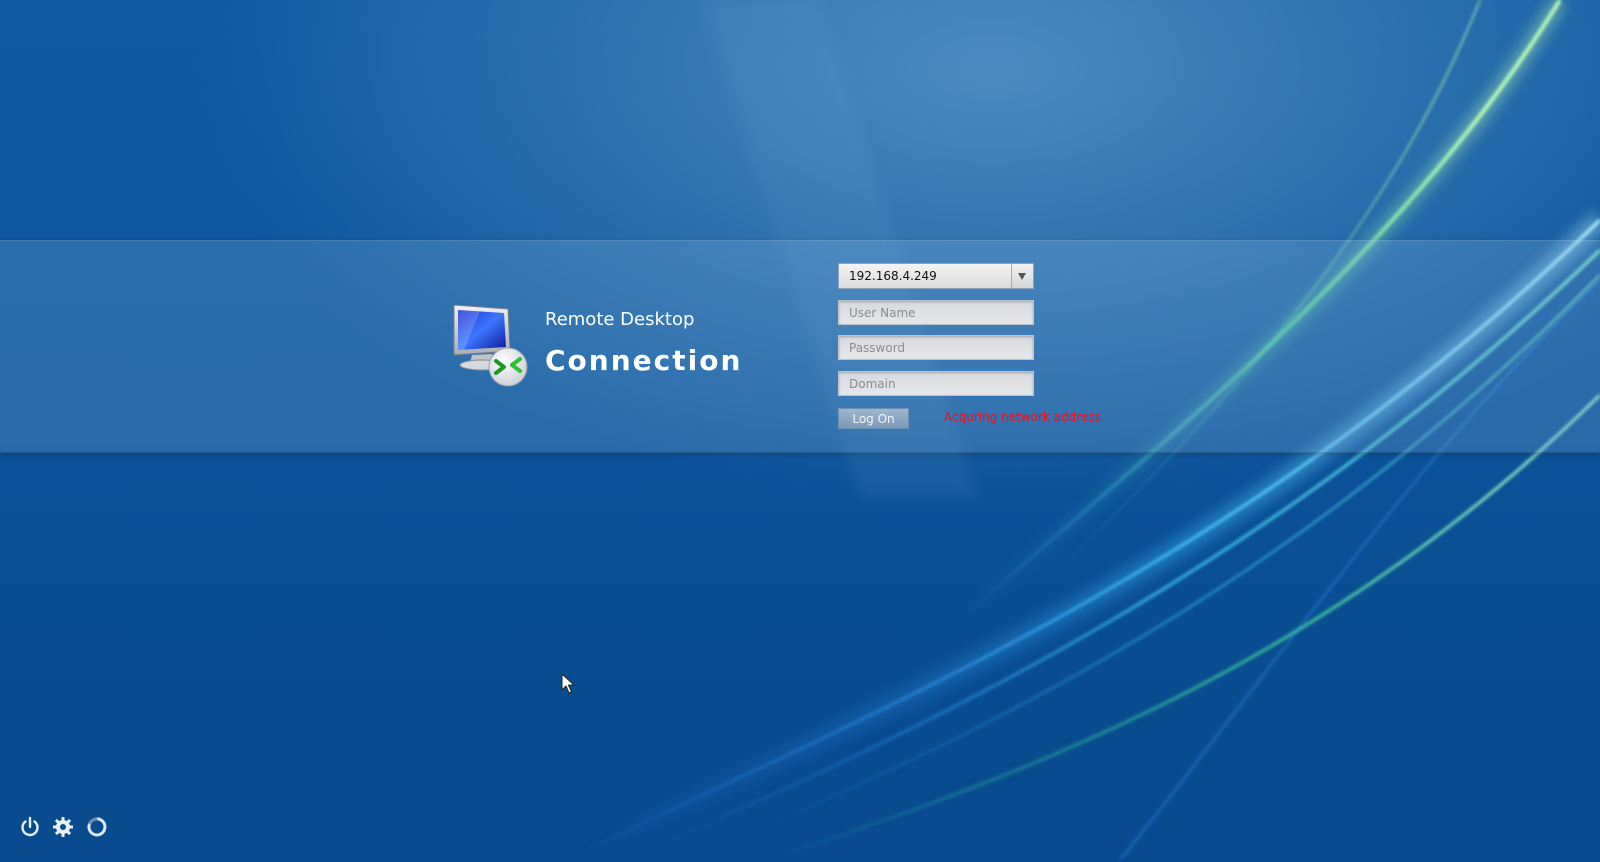 The width and height of the screenshot is (1600, 862). I want to click on domain-field, so click(936, 383).